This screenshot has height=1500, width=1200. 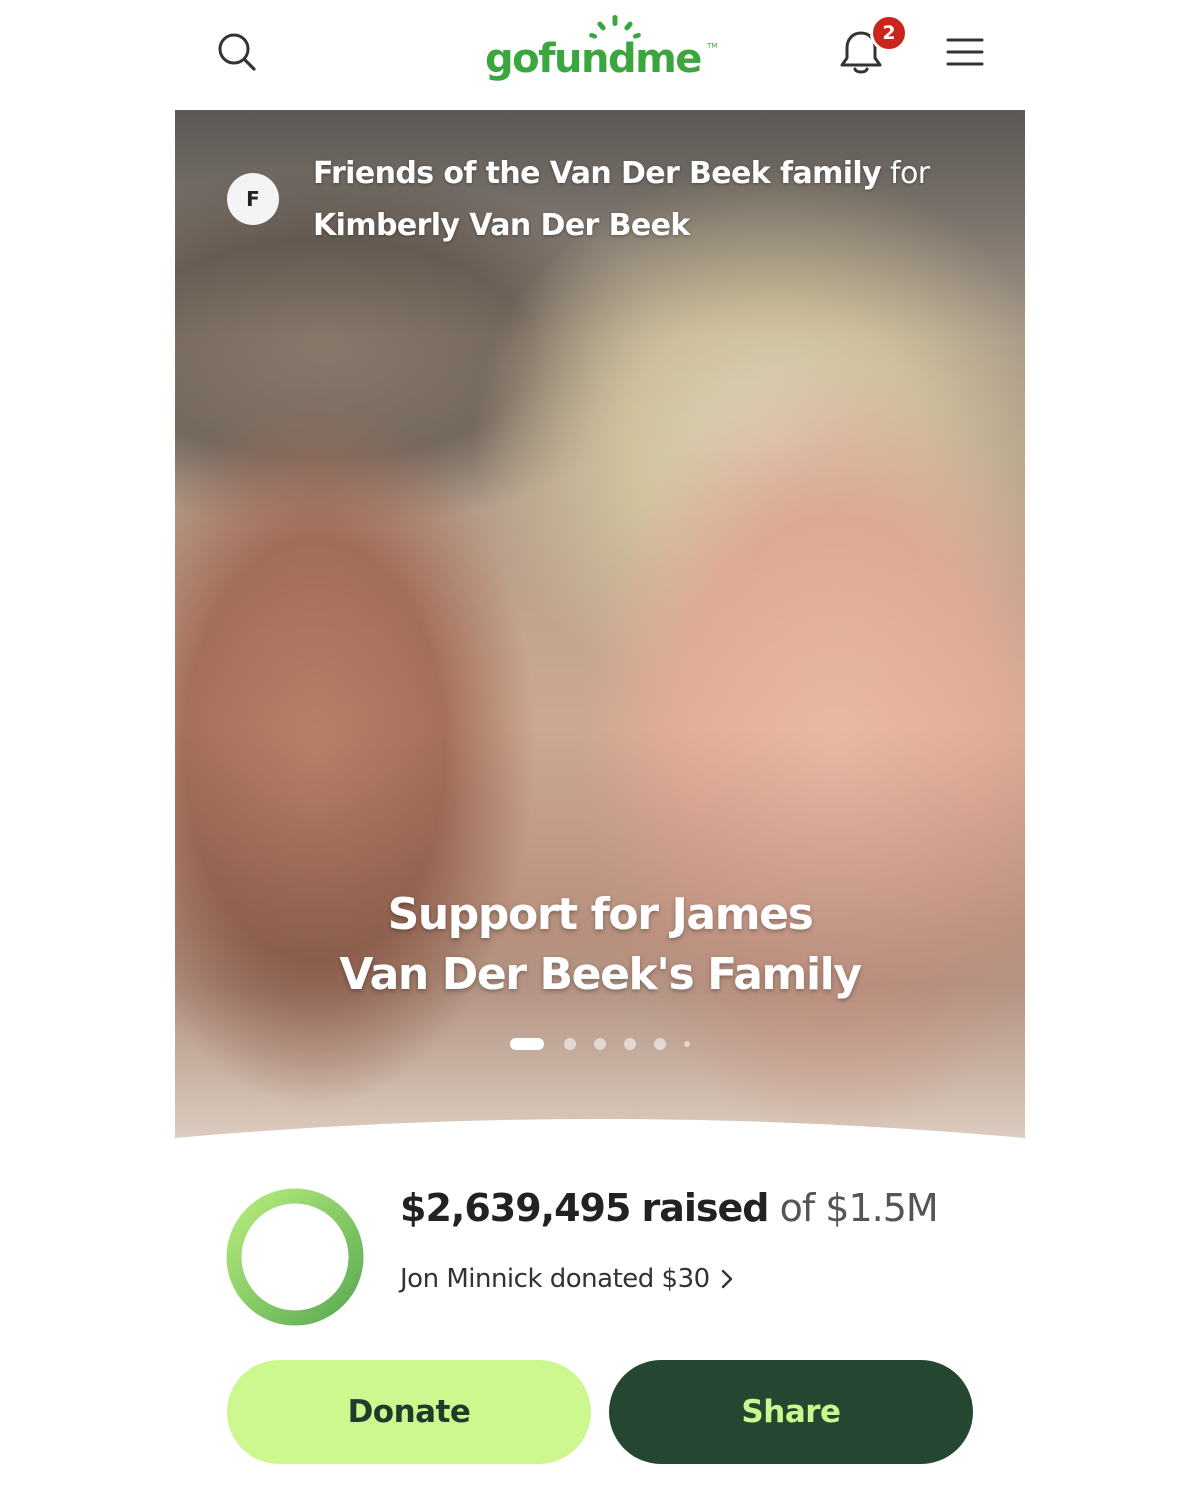 I want to click on notification-count-badge: 2, so click(x=889, y=33).